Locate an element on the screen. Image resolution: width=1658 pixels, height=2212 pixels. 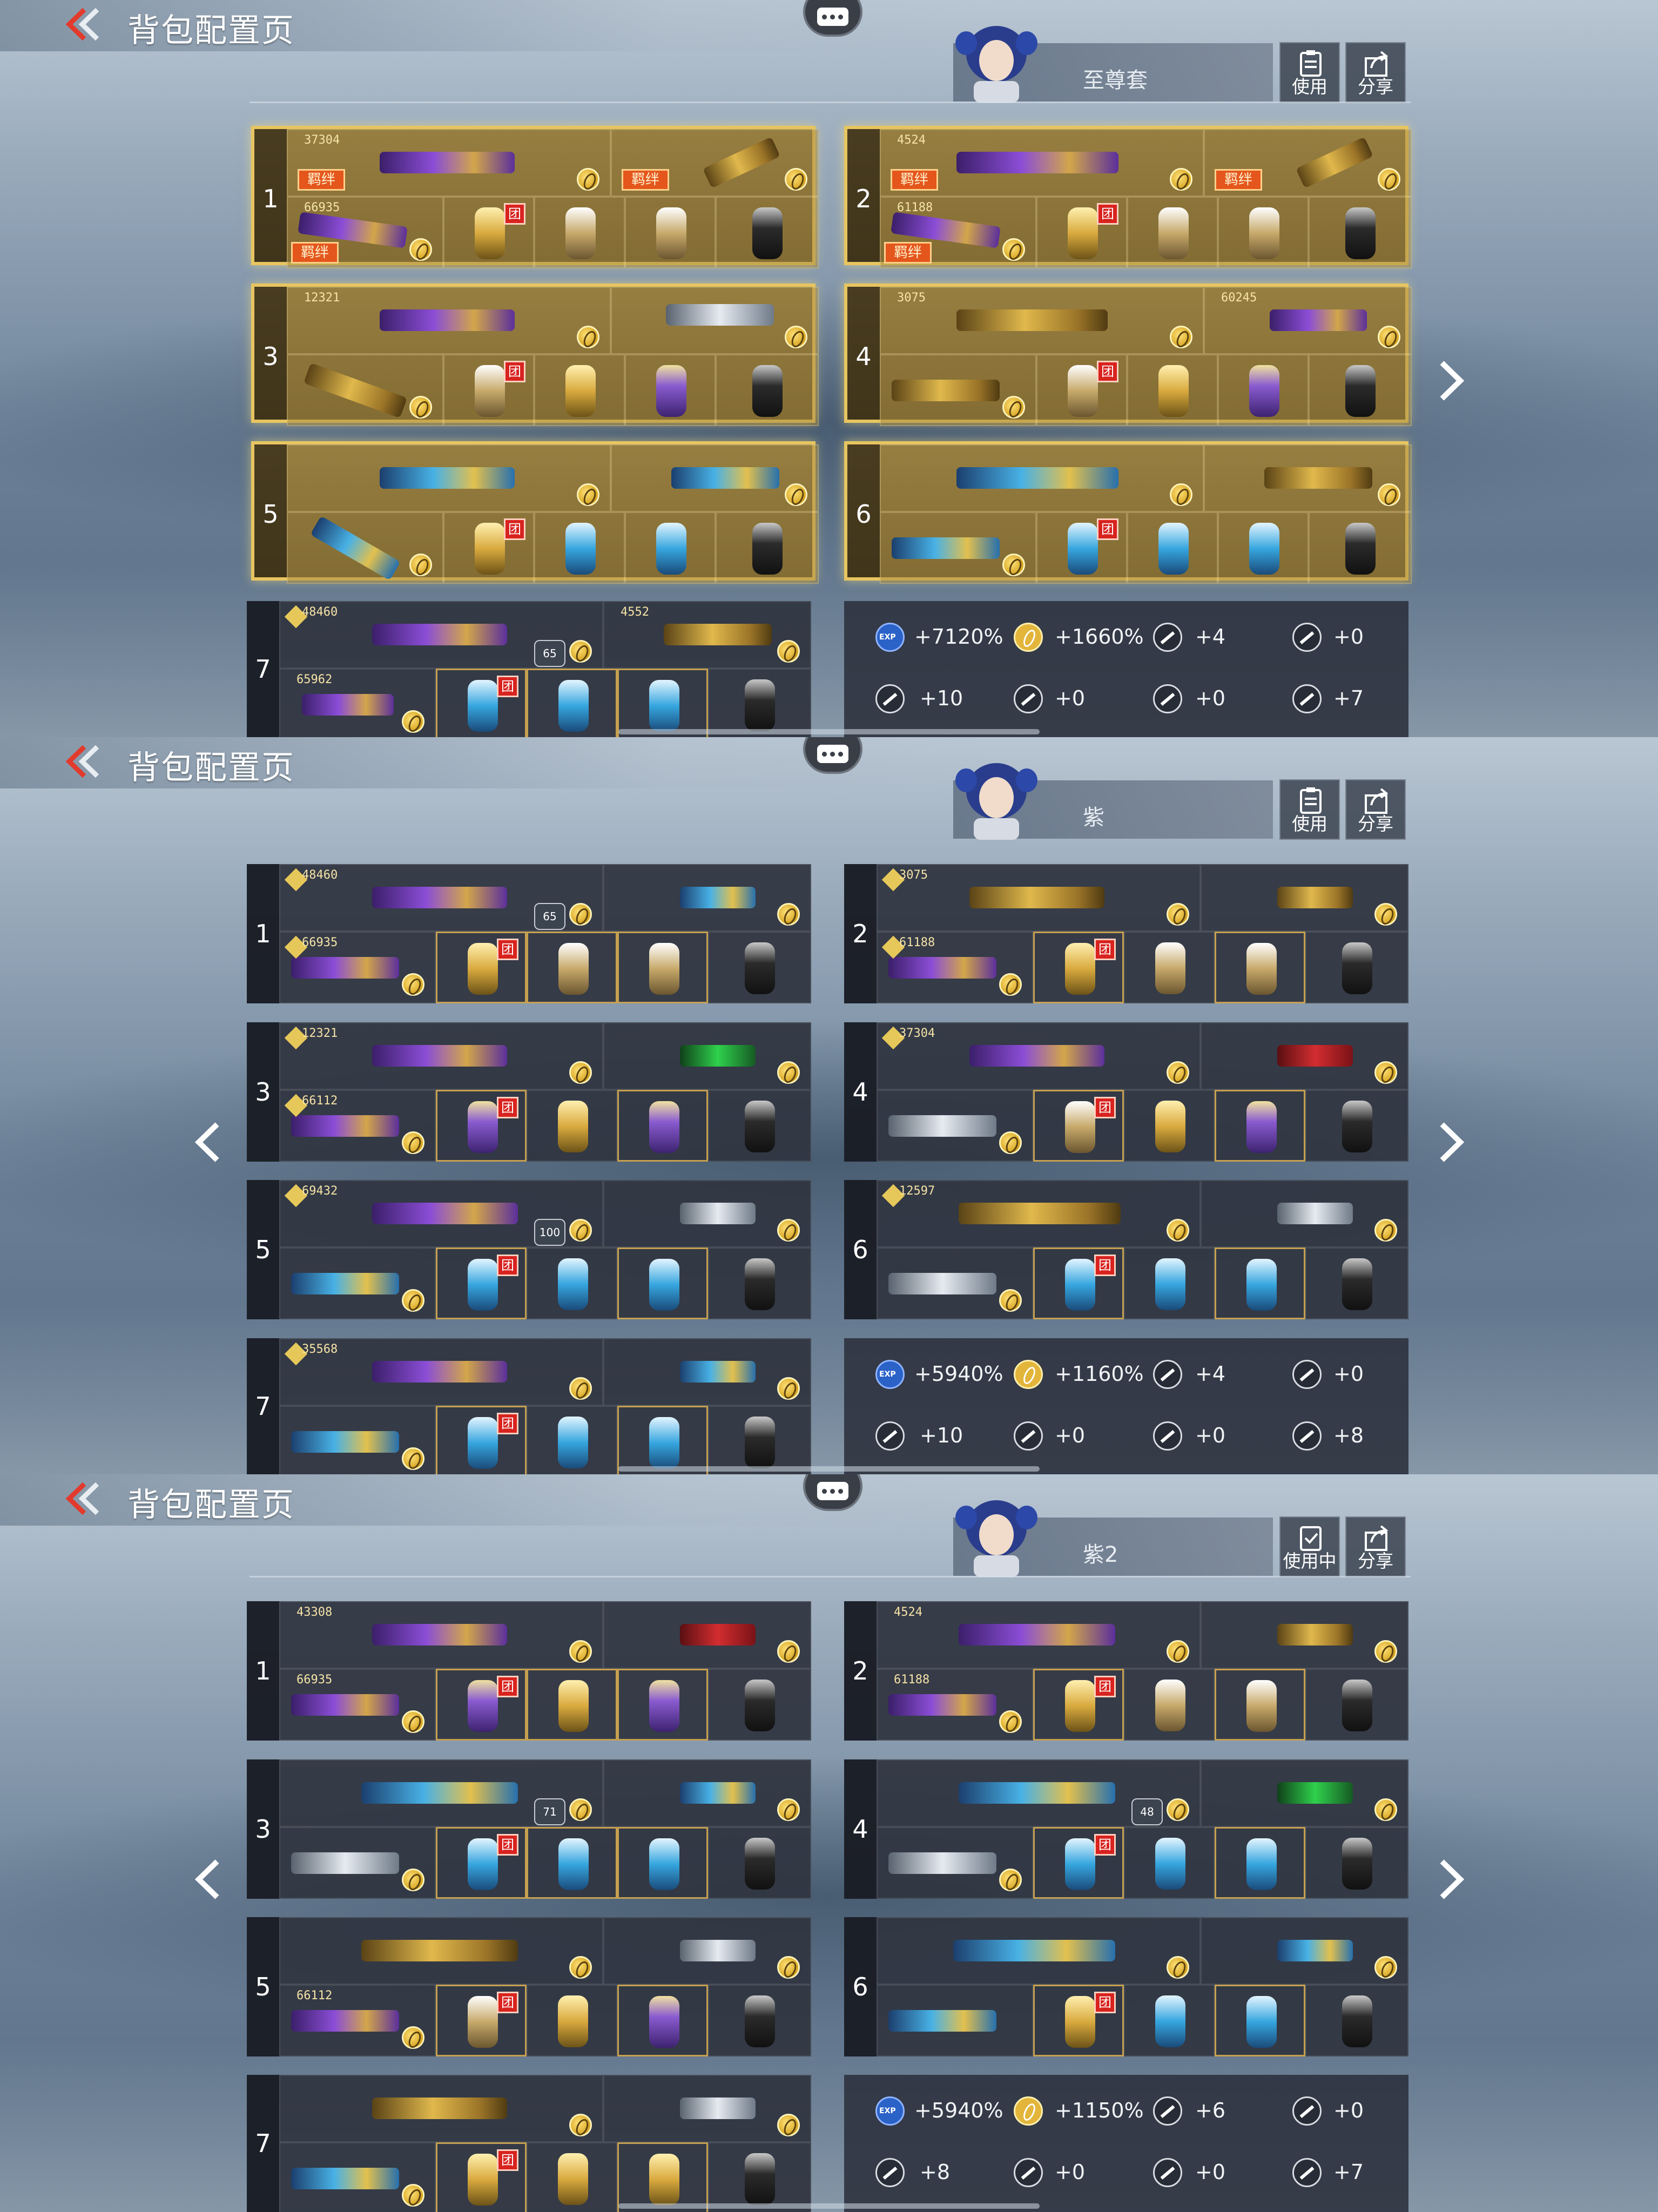
loadout-card-4: 4 48 团 is located at coordinates (1126, 1829).